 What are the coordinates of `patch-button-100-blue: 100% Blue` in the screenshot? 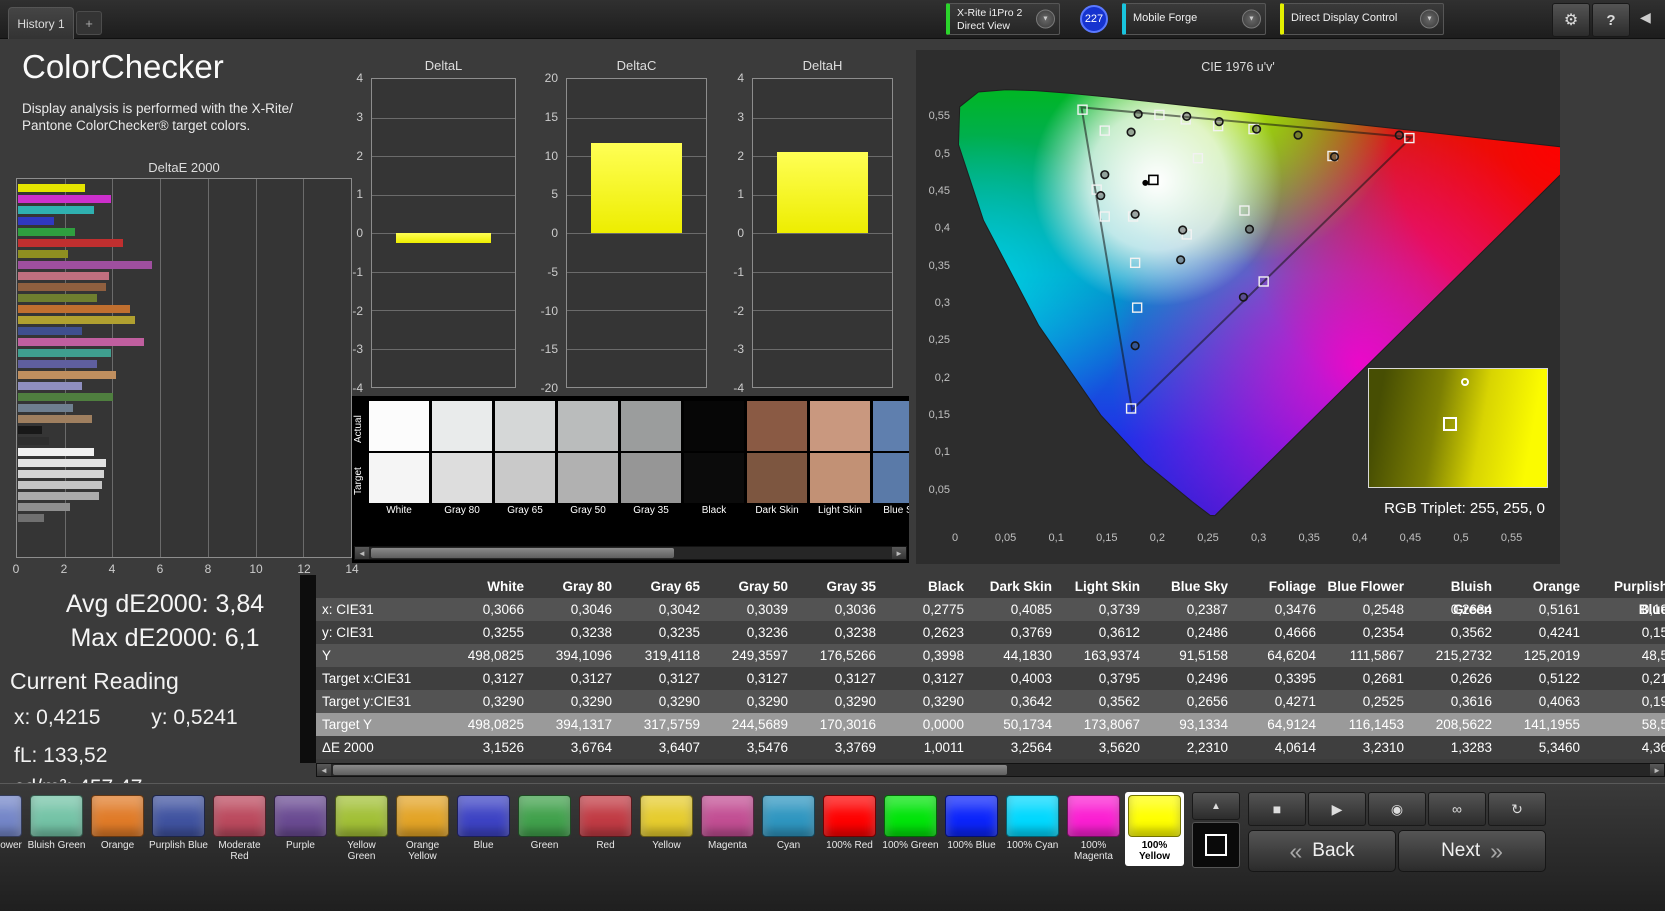 It's located at (971, 829).